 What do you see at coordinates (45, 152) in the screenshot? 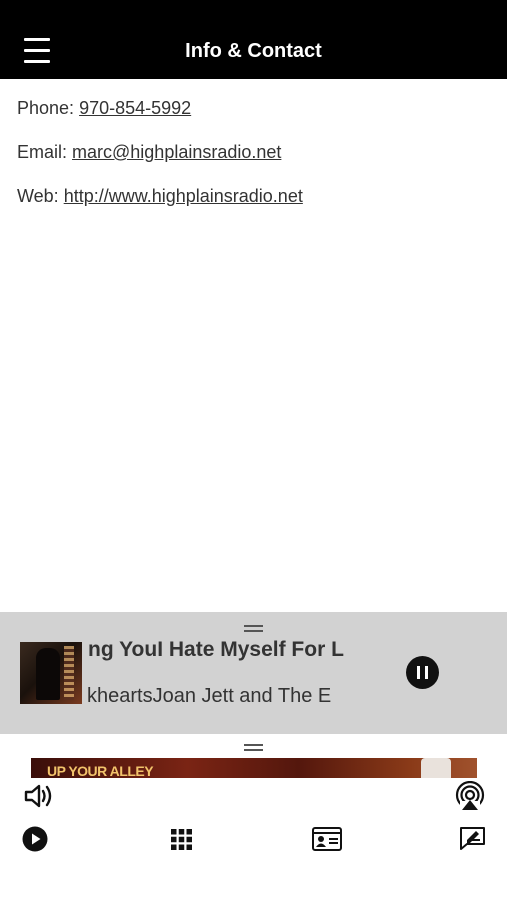
I see `email-label: Email:` at bounding box center [45, 152].